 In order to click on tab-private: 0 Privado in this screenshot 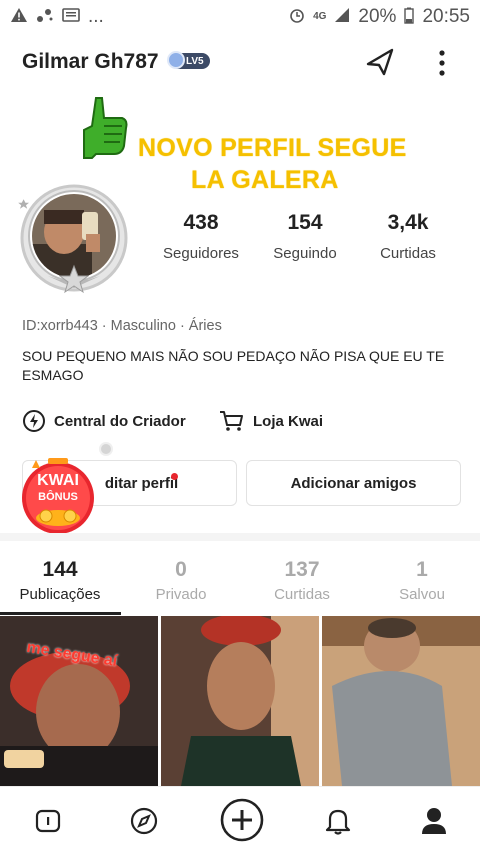, I will do `click(181, 580)`.